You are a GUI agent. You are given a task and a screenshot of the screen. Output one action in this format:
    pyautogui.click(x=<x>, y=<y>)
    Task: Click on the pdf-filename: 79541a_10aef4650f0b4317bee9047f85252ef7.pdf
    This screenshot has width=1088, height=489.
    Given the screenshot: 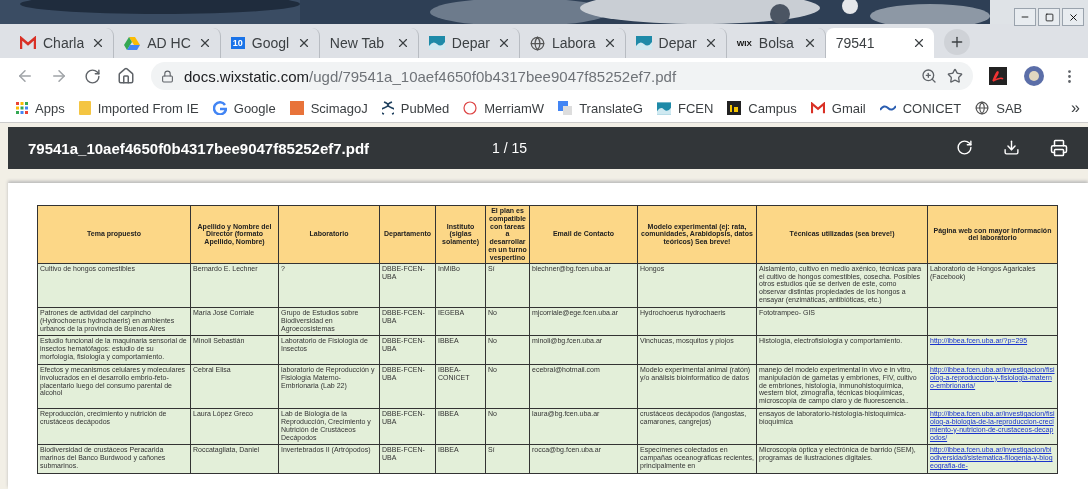 What is the action you would take?
    pyautogui.click(x=199, y=148)
    